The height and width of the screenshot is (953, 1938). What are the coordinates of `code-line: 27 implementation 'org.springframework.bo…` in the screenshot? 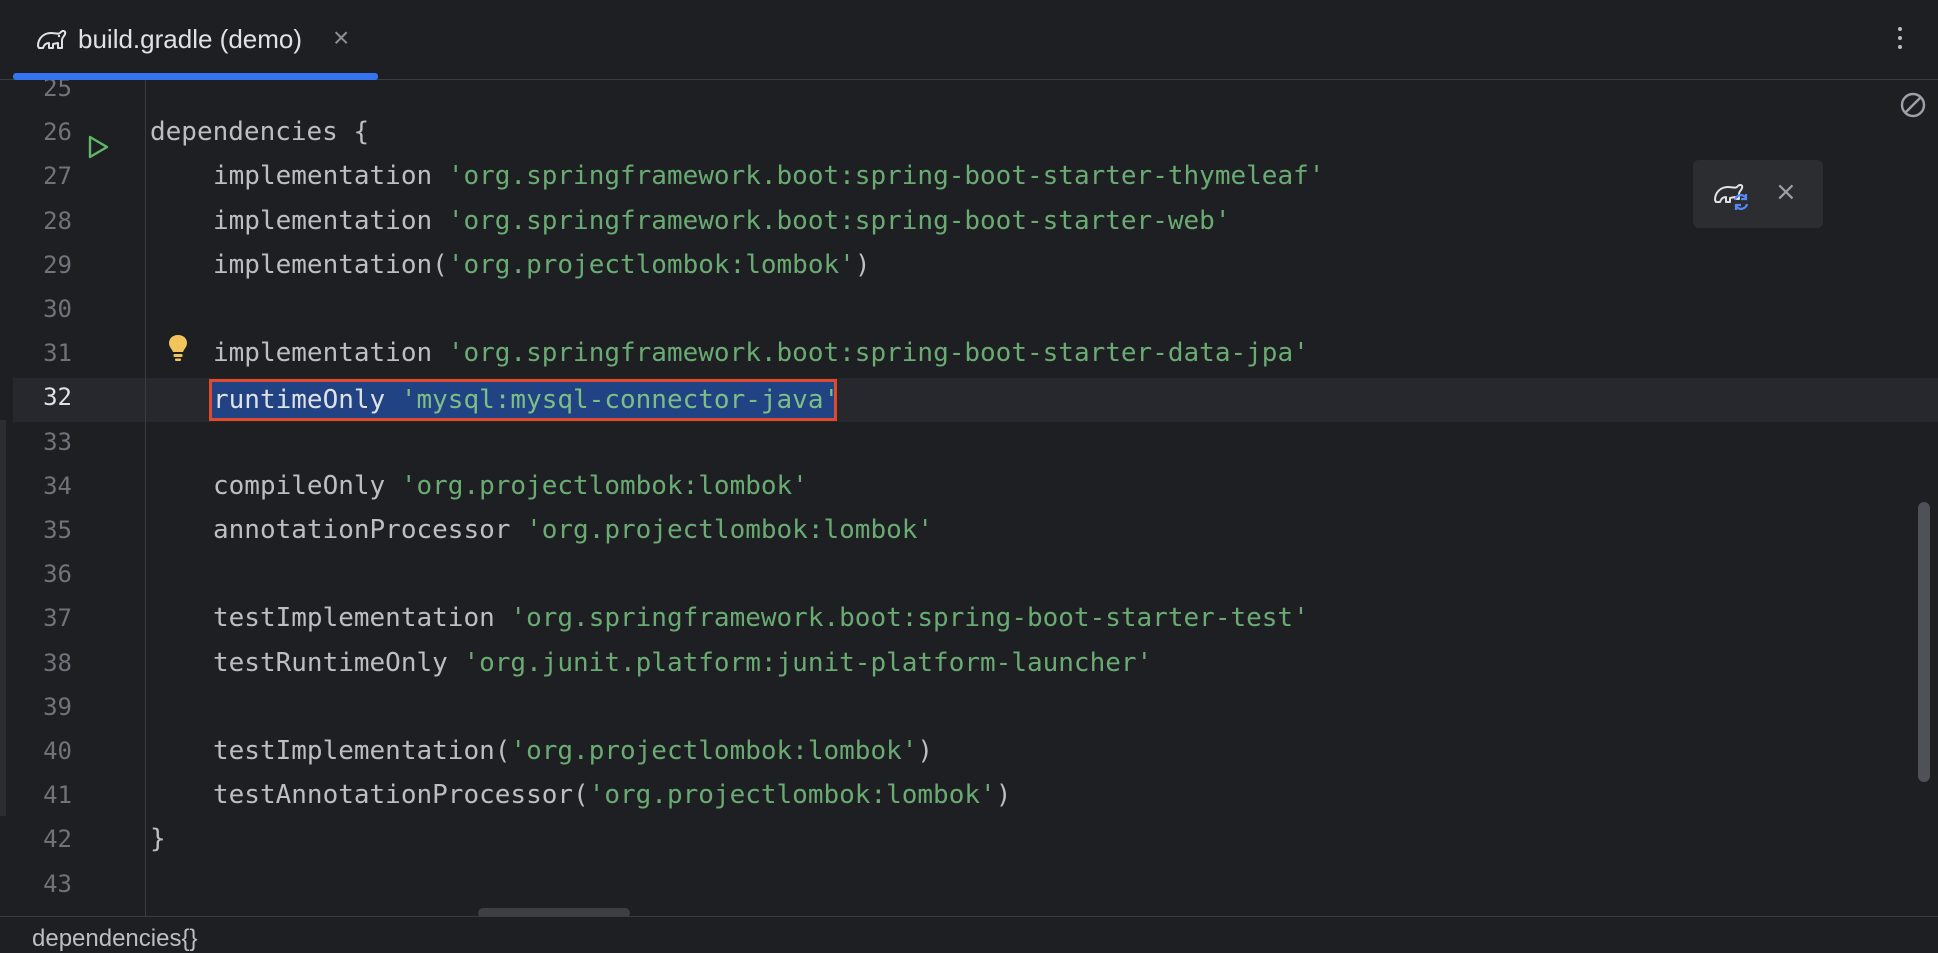 It's located at (969, 176).